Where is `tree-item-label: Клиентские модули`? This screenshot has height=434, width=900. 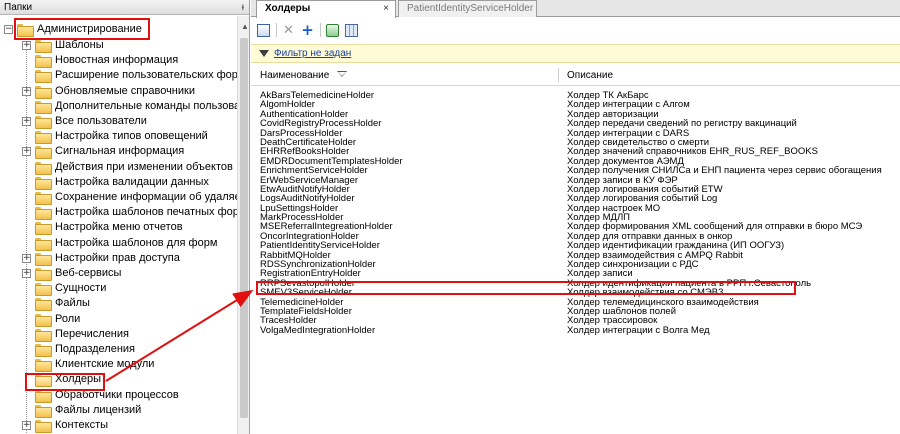
tree-item-label: Клиентские модули is located at coordinates (105, 364).